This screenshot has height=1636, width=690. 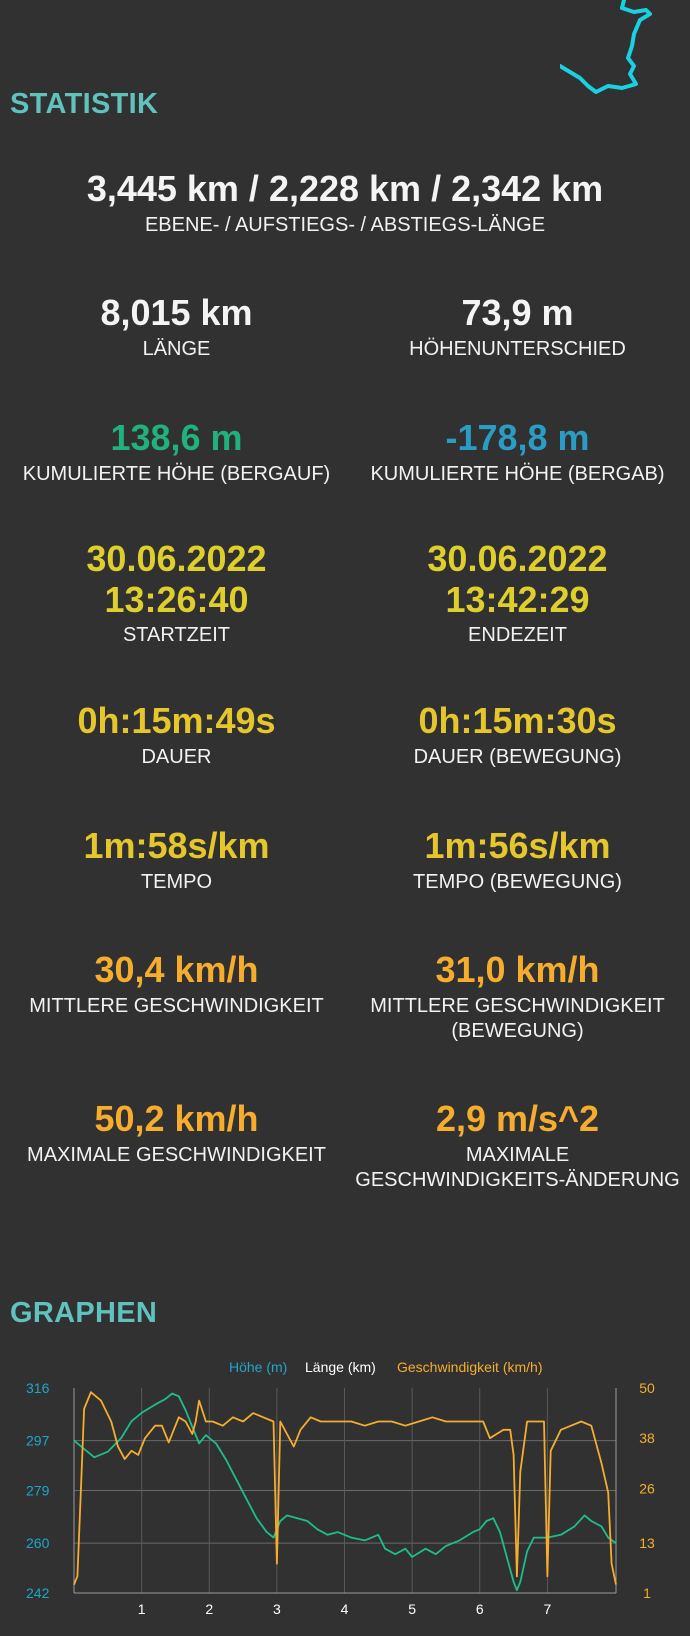 What do you see at coordinates (38, 1388) in the screenshot?
I see `y-left-tick-label: 316` at bounding box center [38, 1388].